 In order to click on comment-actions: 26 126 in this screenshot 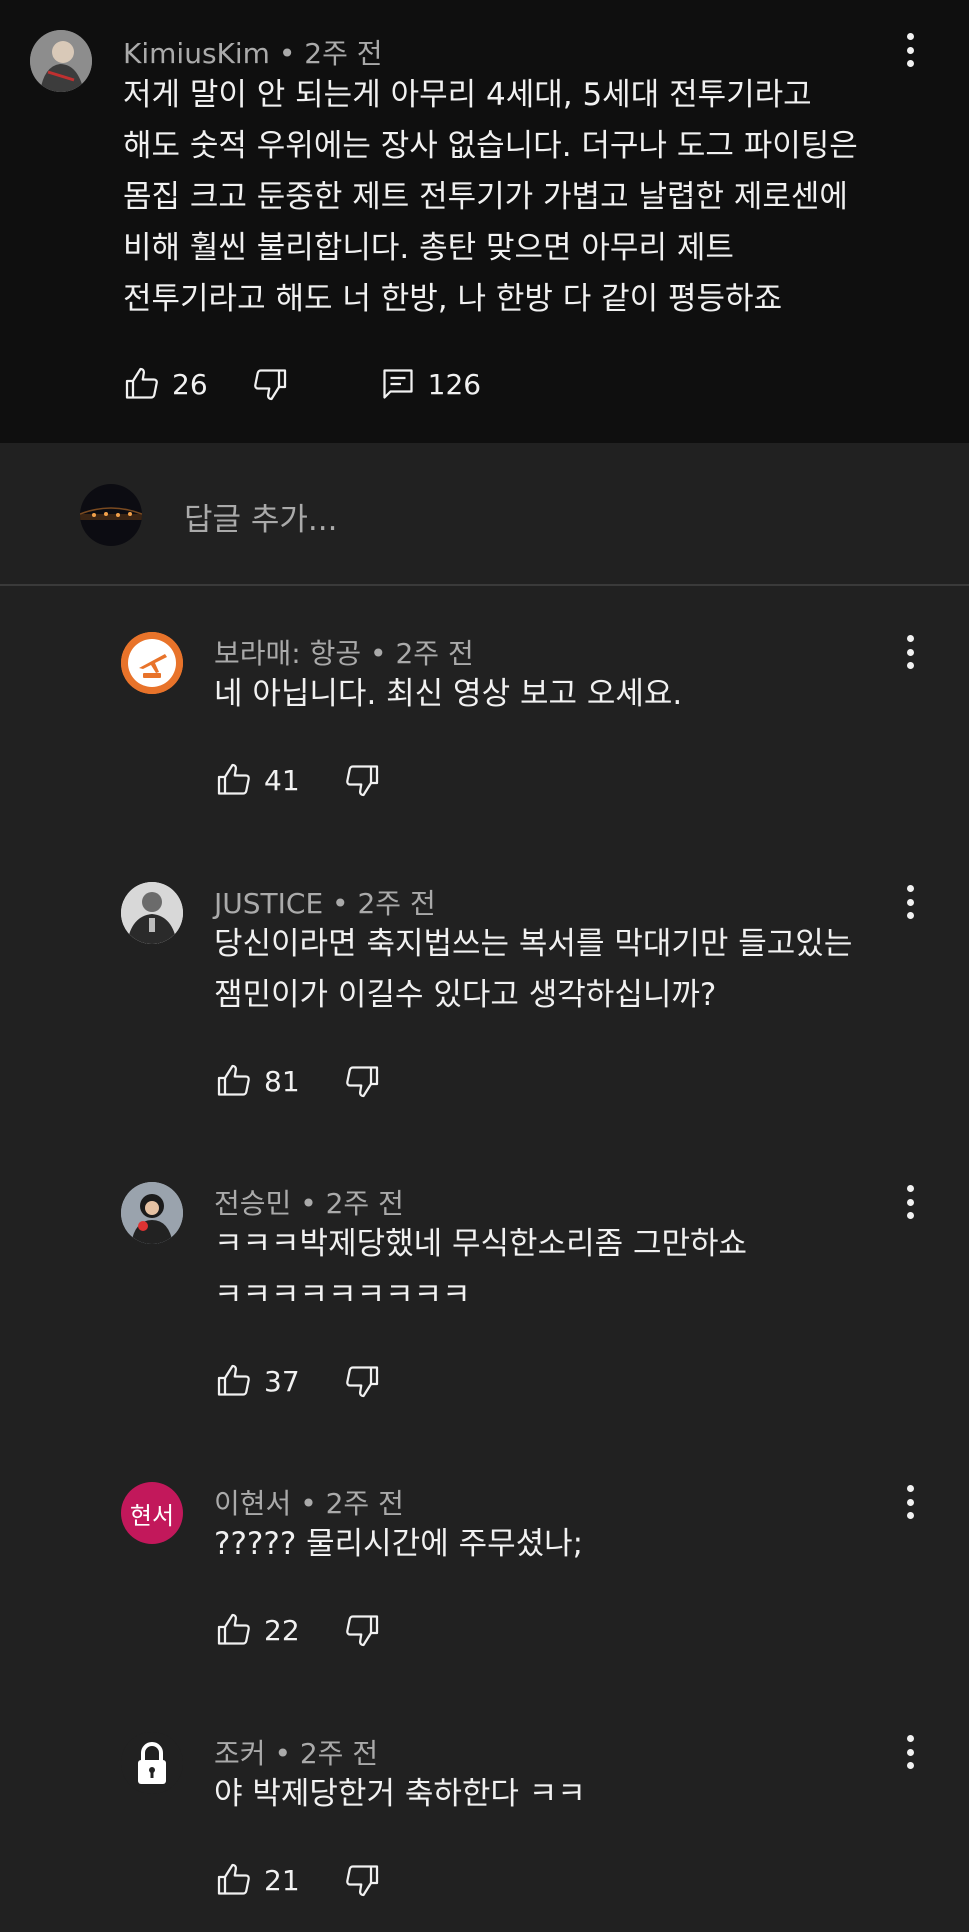, I will do `click(302, 384)`.